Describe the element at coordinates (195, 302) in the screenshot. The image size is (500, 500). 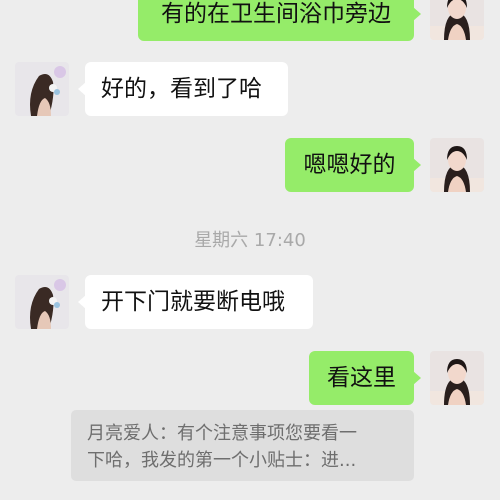
I see `message-bubble-incoming: 开下门就要断电哦` at that location.